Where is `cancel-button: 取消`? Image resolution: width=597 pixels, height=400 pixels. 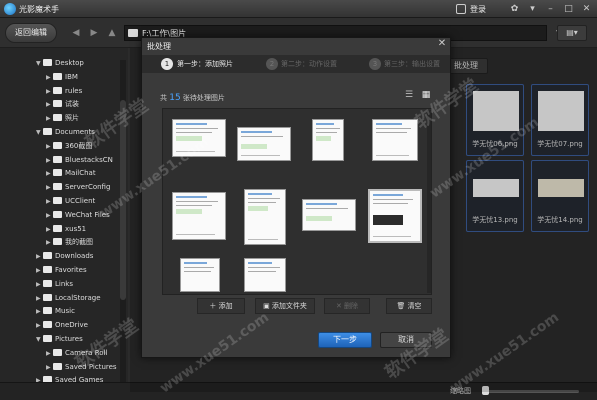
cancel-button: 取消 is located at coordinates (406, 340).